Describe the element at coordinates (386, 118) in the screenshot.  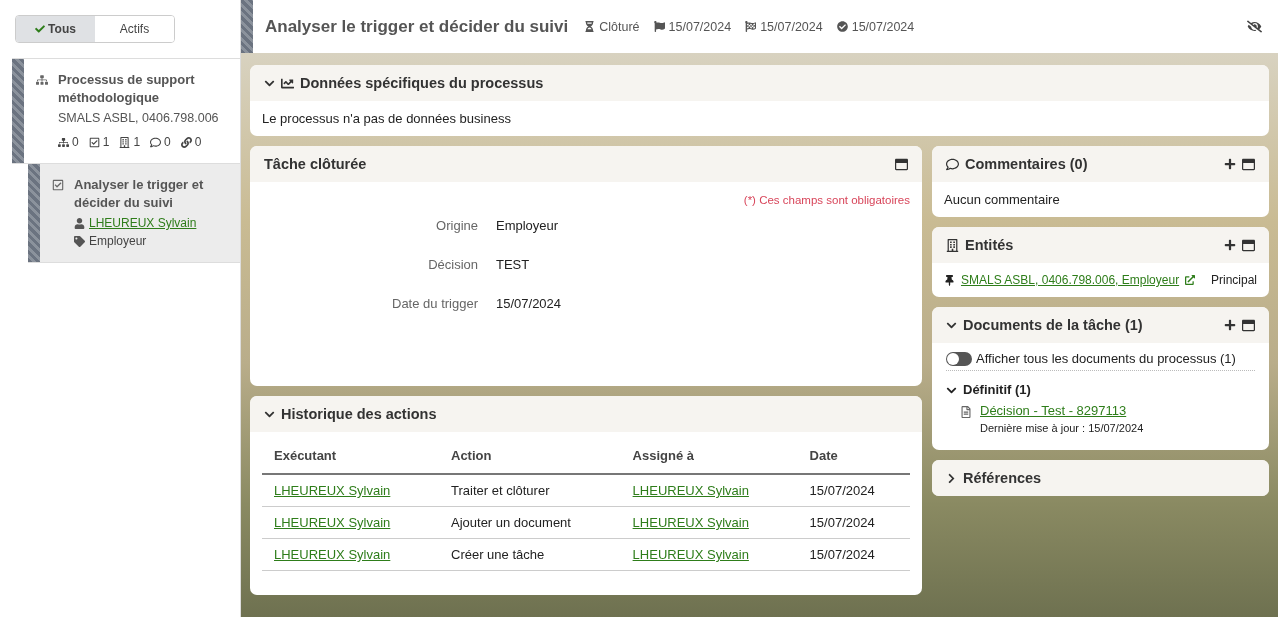
I see `panel-text: Le processus n'a pas de données business` at that location.